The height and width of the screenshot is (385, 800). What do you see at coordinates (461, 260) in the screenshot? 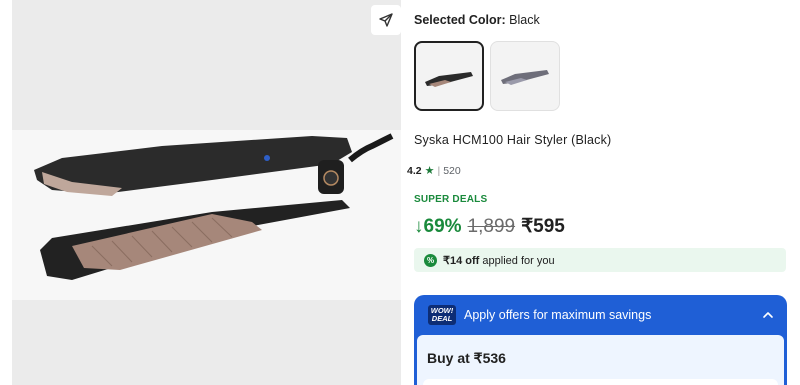
I see `applied-offer-amount: ₹14 off` at bounding box center [461, 260].